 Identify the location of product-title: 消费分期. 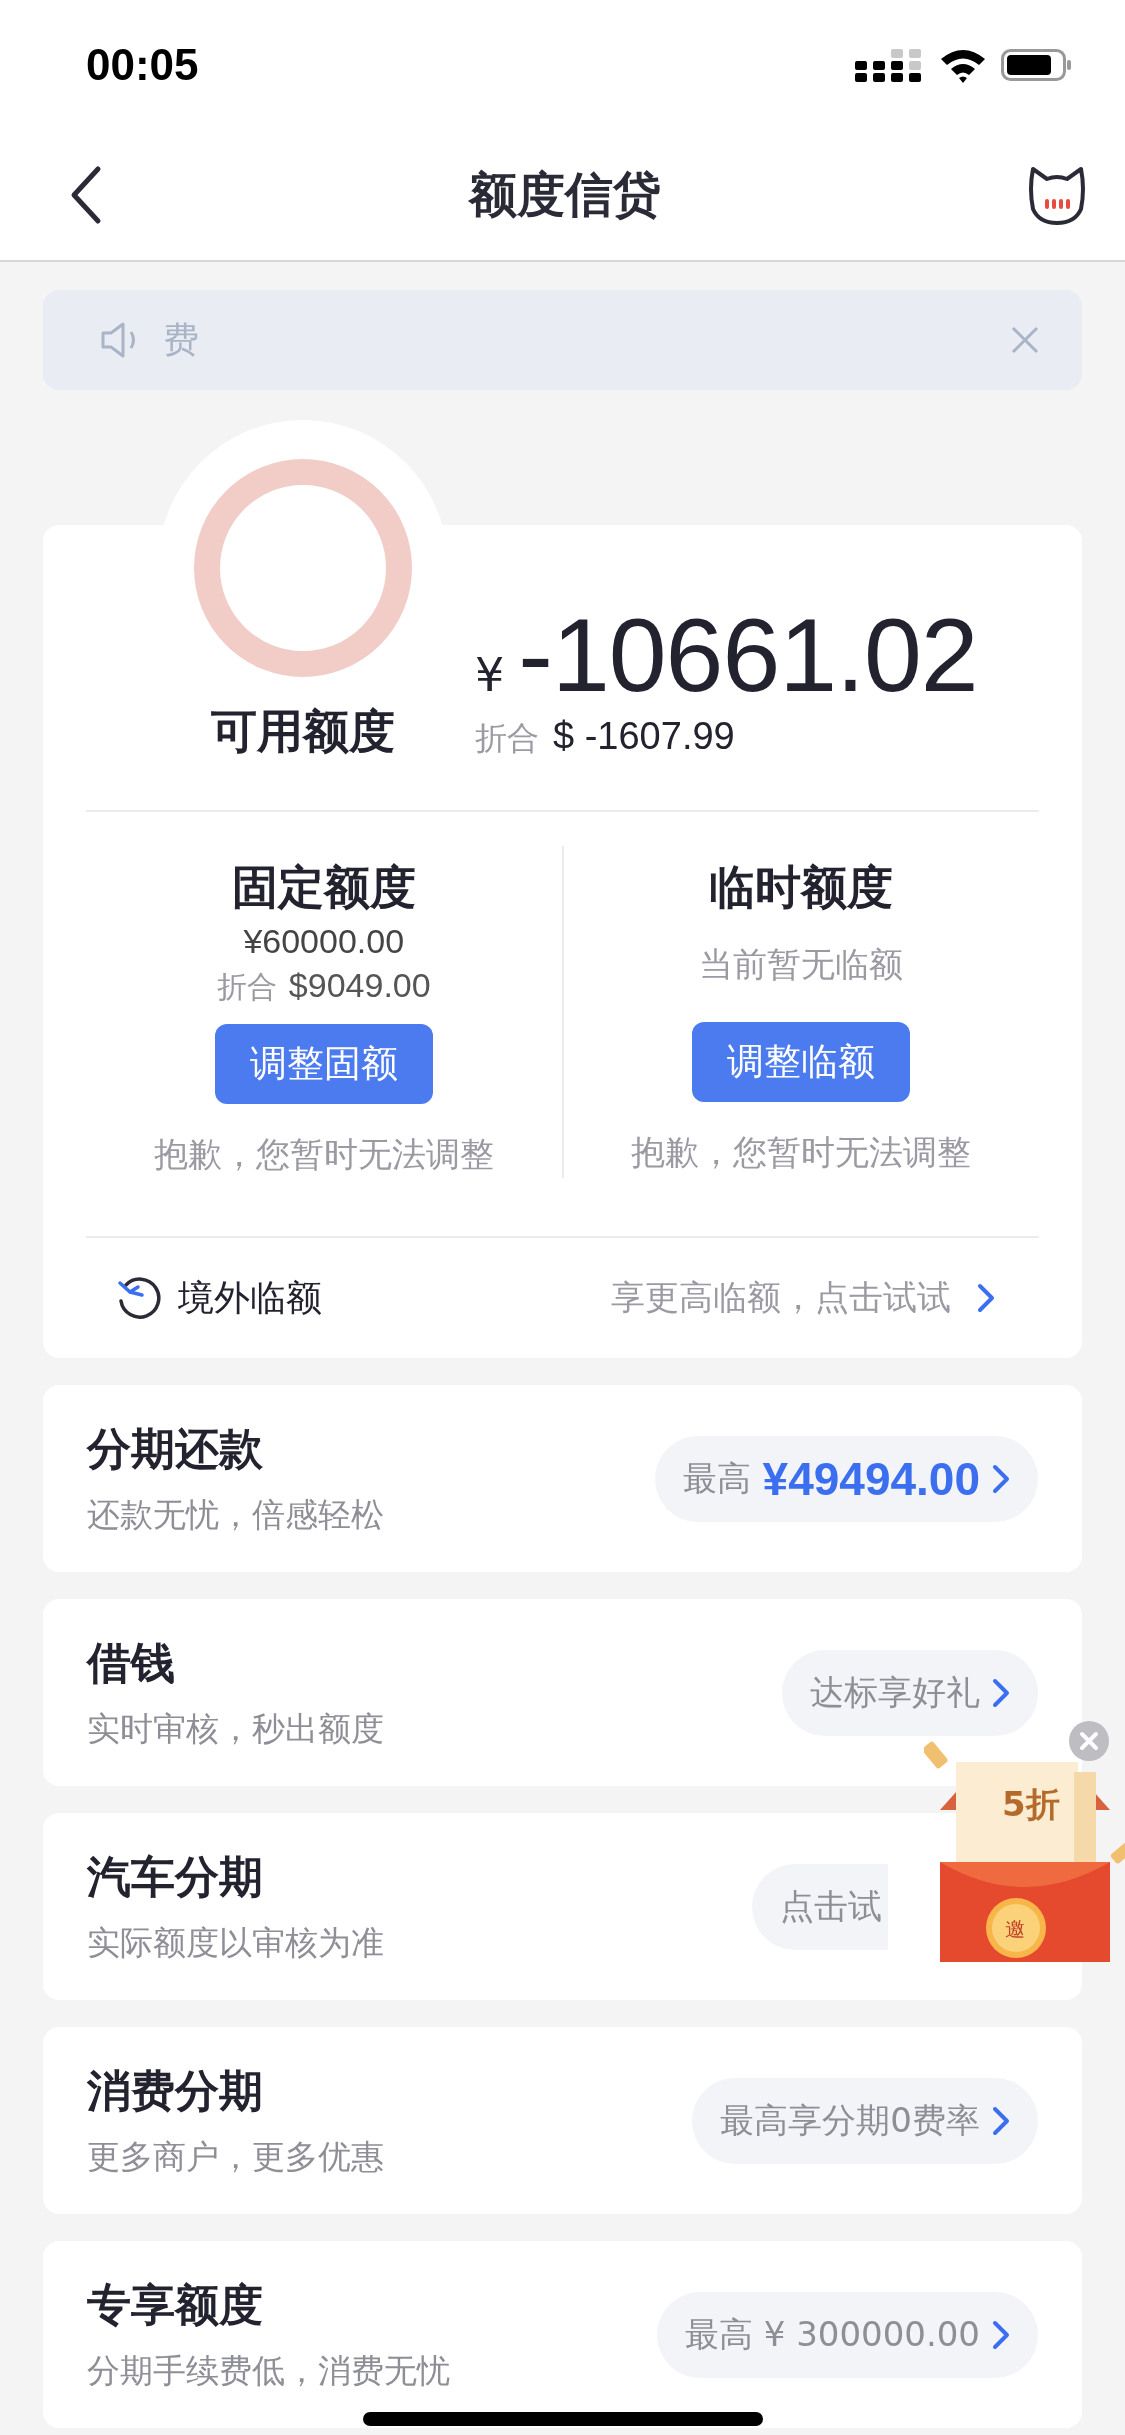
(175, 2090).